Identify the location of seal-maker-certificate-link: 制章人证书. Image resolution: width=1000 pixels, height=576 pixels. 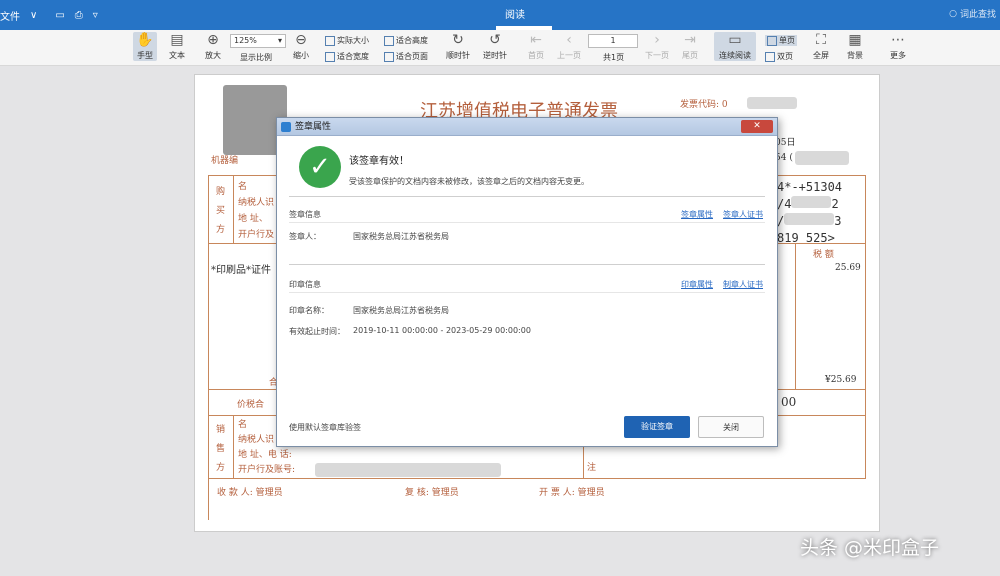
(743, 284).